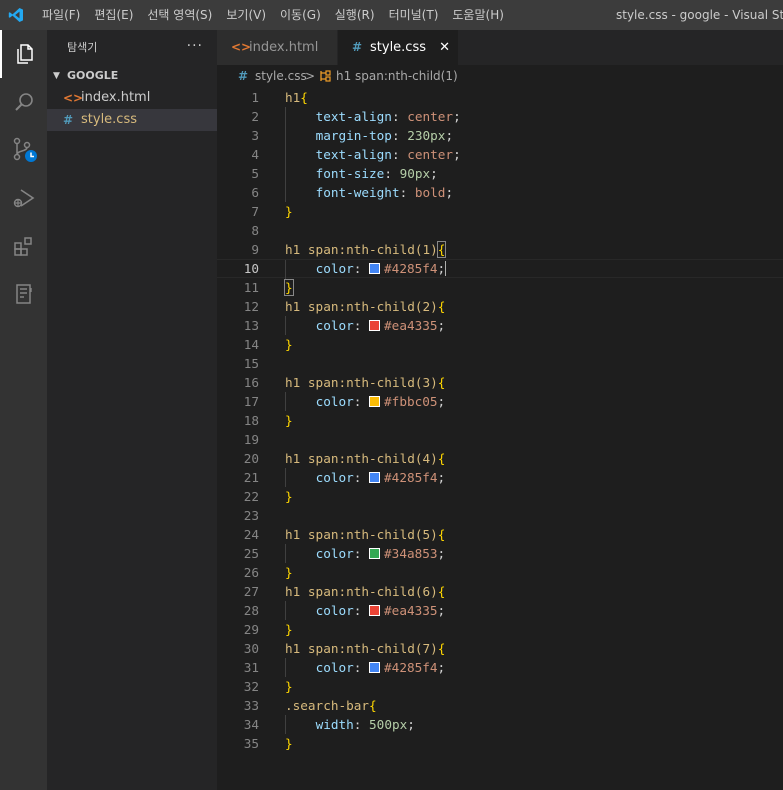  Describe the element at coordinates (500, 230) in the screenshot. I see `code-line: 8` at that location.